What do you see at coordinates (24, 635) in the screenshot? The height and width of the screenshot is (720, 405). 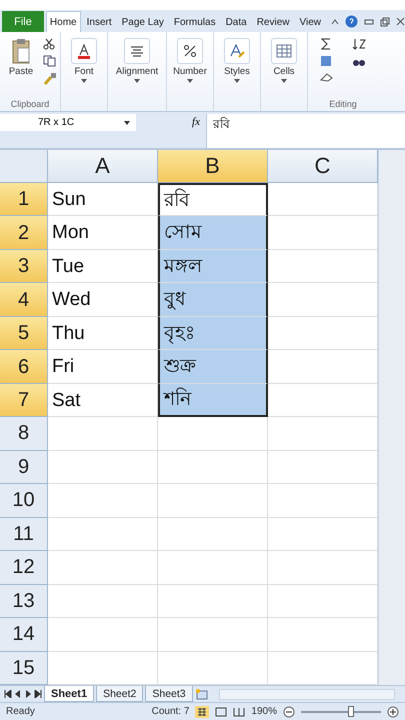 I see `row-header: 14` at bounding box center [24, 635].